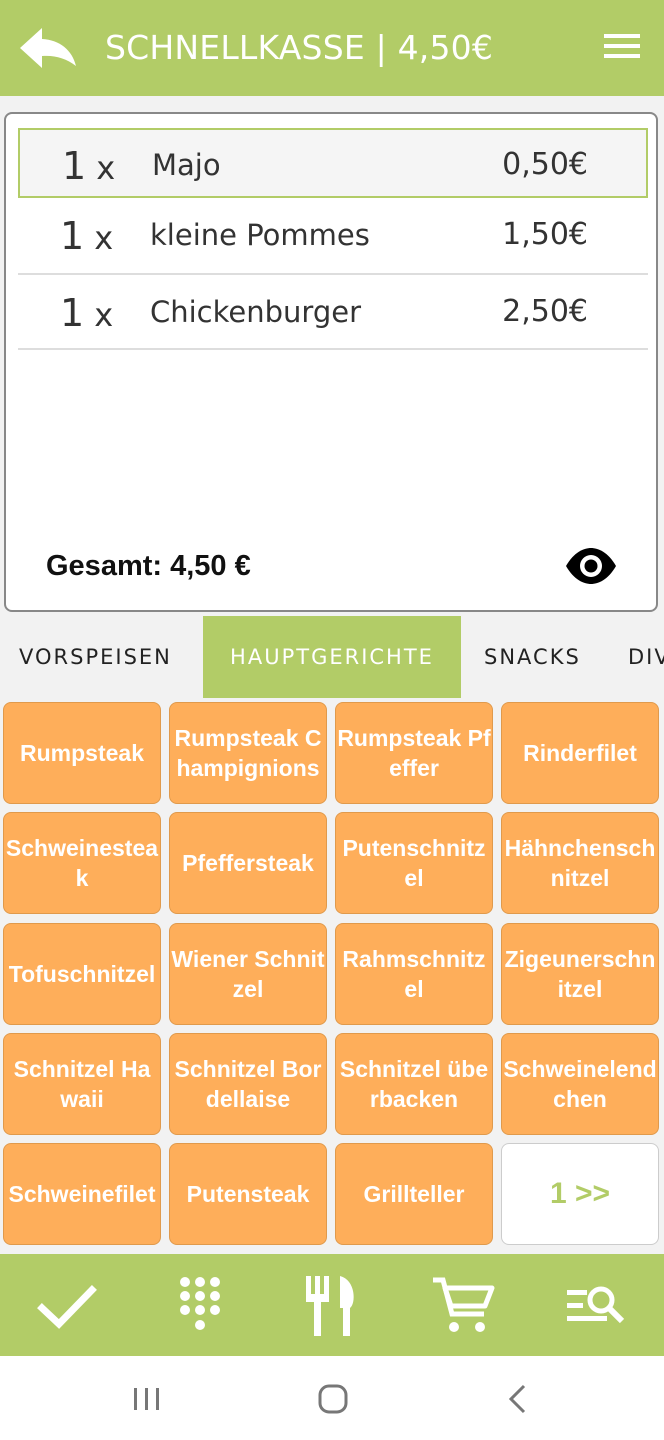 The width and height of the screenshot is (664, 1440). What do you see at coordinates (67, 1306) in the screenshot?
I see `checkmark-icon` at bounding box center [67, 1306].